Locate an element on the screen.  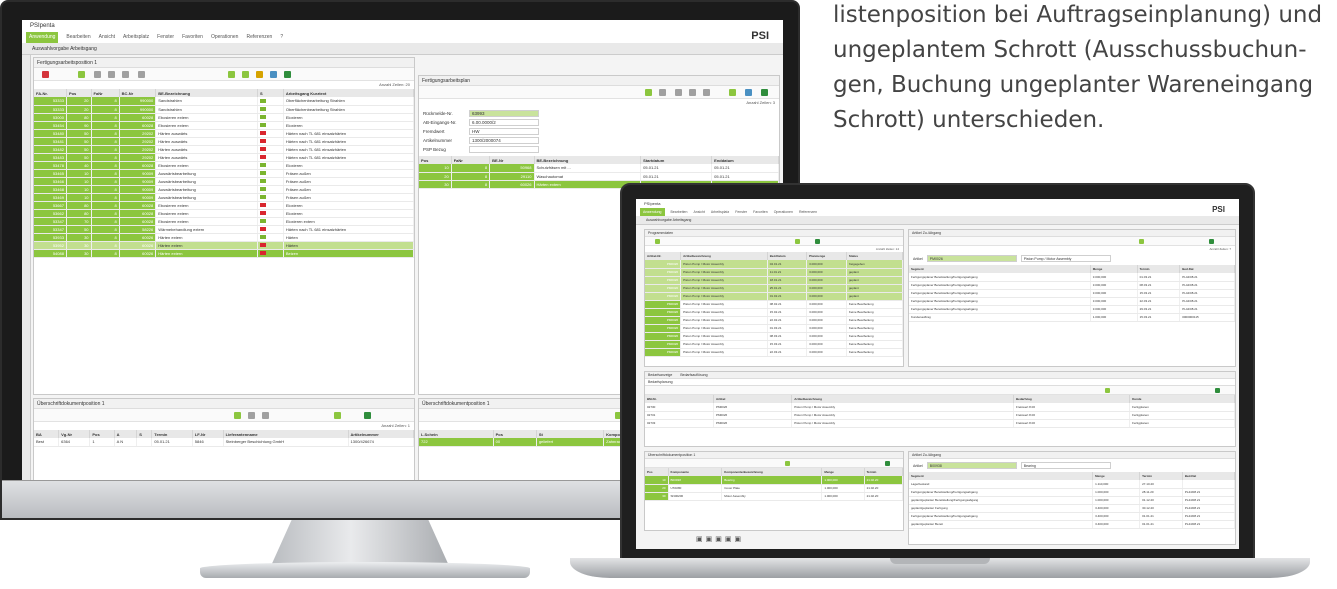
table-row: 53952 30 8 60026 Härten extern Härten is located at coordinates (224, 245).